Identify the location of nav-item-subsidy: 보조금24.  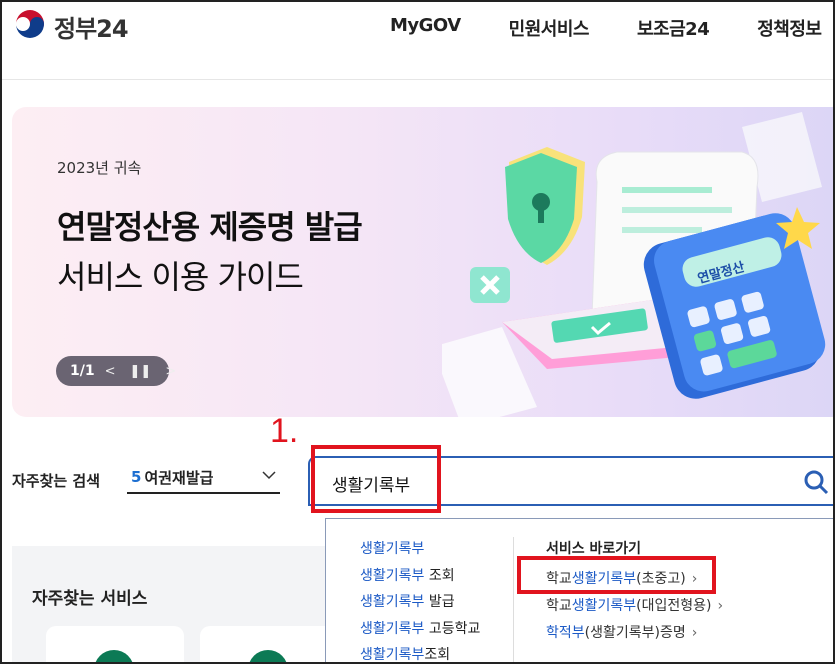
(673, 28).